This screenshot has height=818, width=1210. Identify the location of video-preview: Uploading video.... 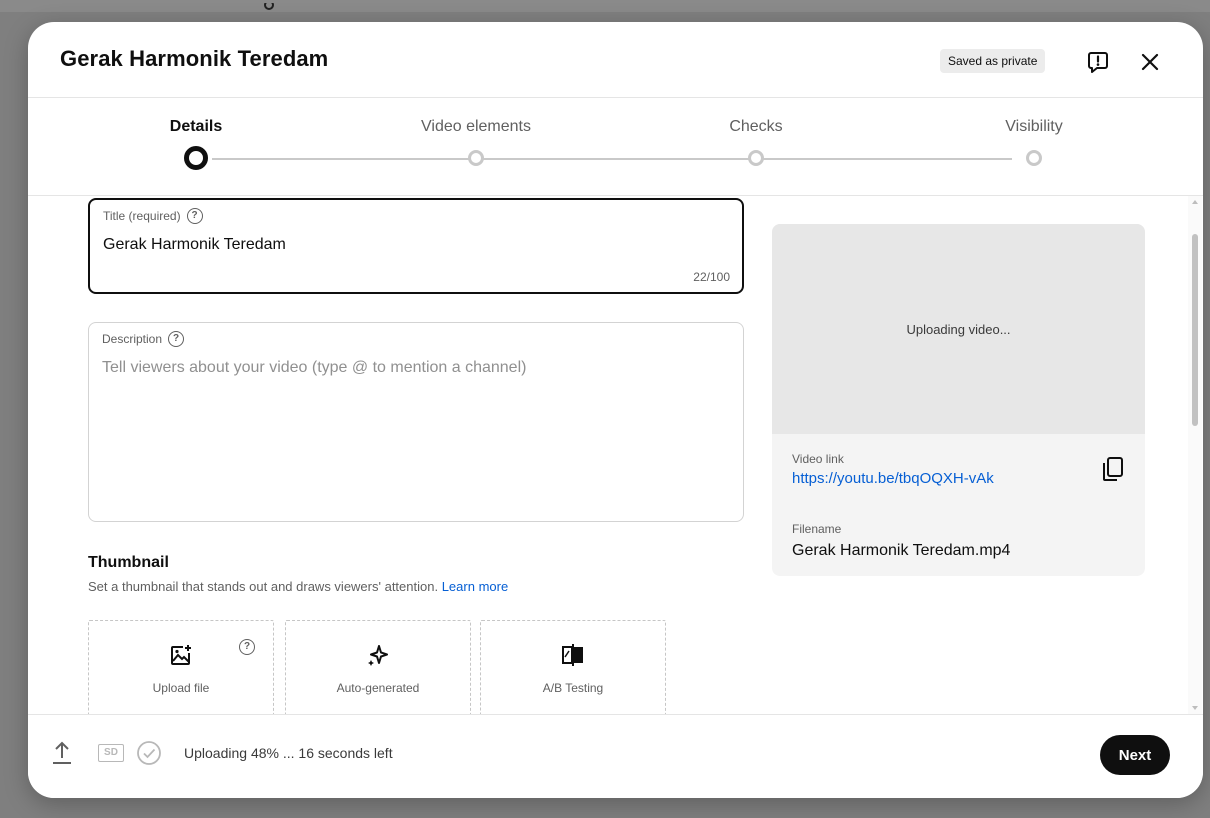
(958, 329).